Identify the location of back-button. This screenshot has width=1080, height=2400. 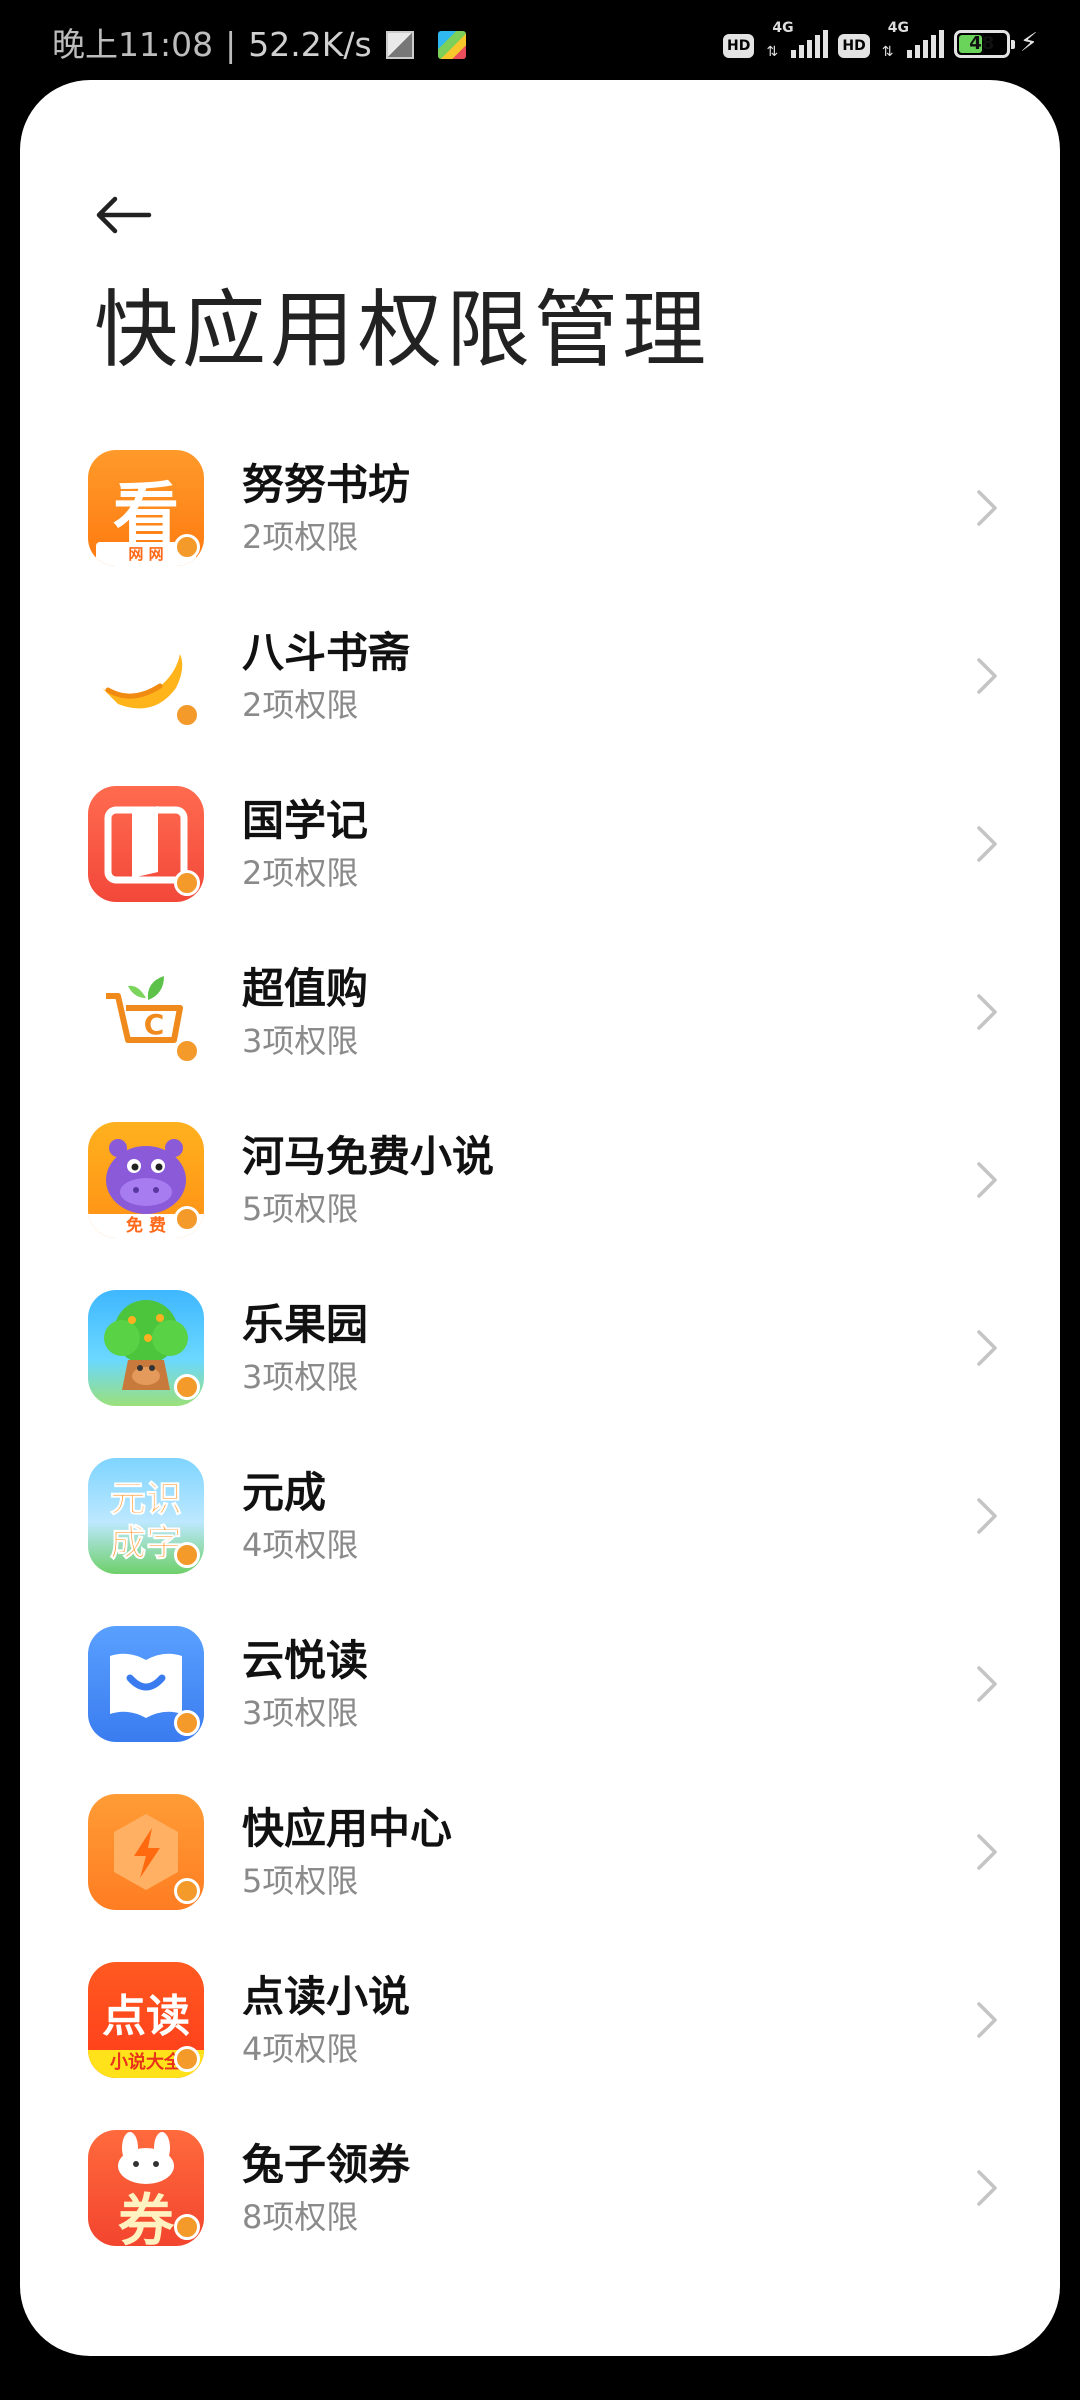
(123, 215).